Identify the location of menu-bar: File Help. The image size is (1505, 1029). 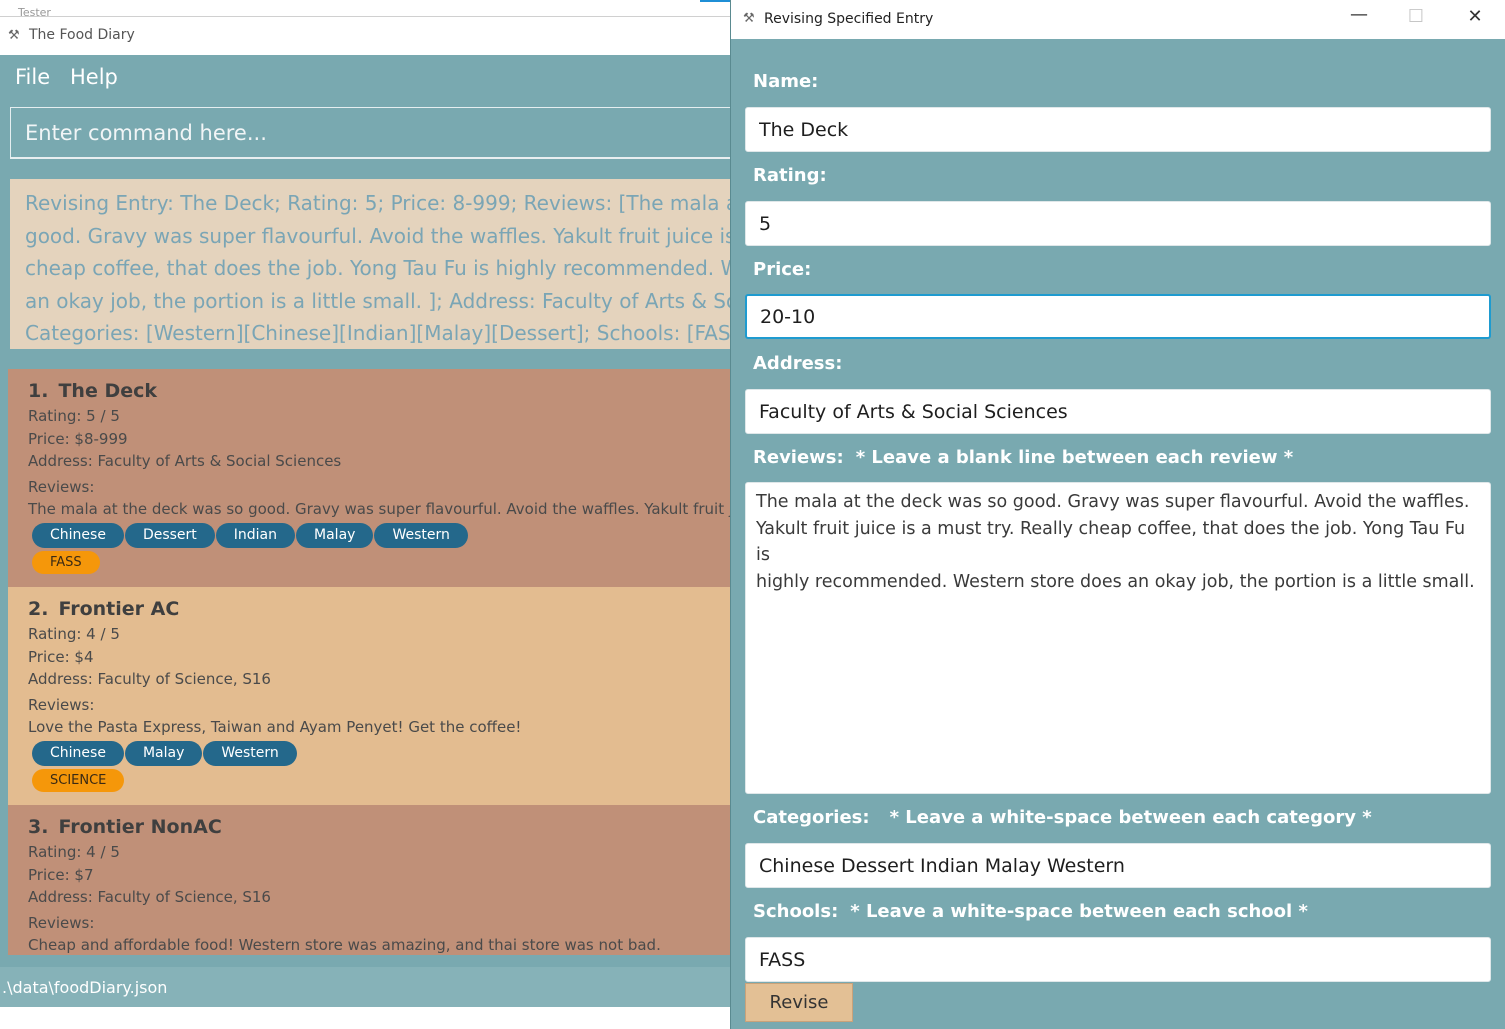
(366, 78).